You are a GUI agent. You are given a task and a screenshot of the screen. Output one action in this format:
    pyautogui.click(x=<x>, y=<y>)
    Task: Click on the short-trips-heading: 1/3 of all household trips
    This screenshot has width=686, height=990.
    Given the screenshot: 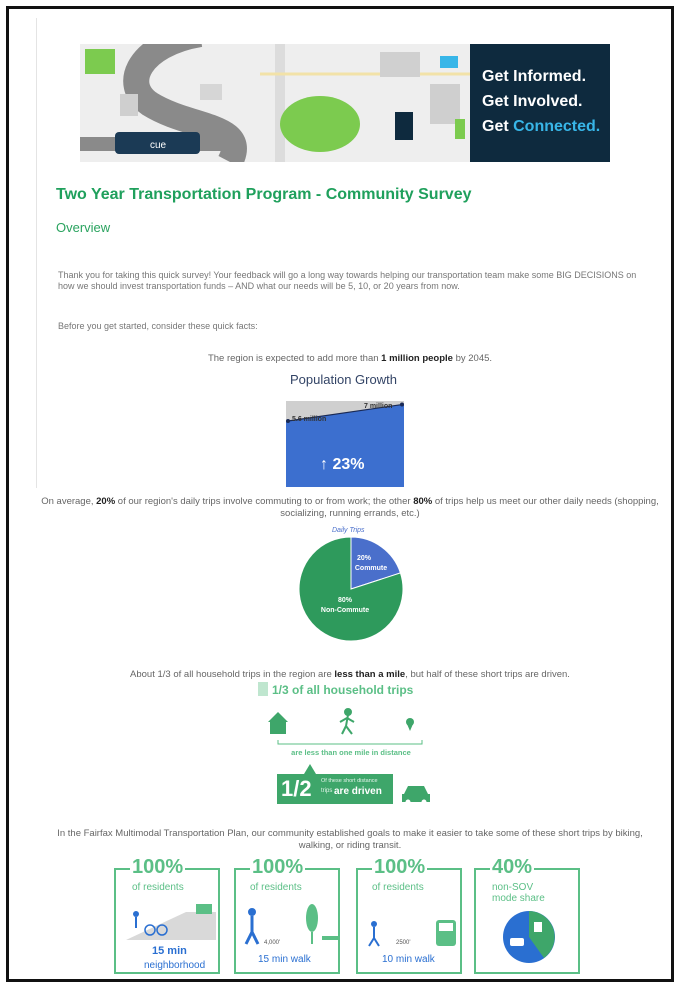 What is the action you would take?
    pyautogui.click(x=343, y=690)
    